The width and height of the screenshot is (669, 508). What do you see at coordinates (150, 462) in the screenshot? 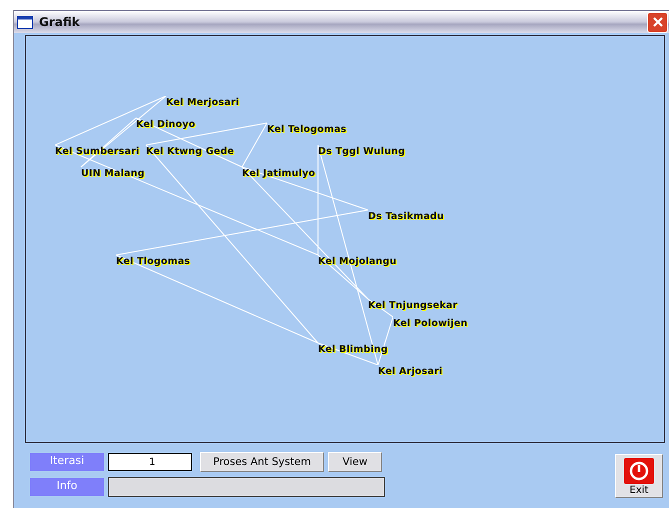
I see `iterasi-field: 1` at bounding box center [150, 462].